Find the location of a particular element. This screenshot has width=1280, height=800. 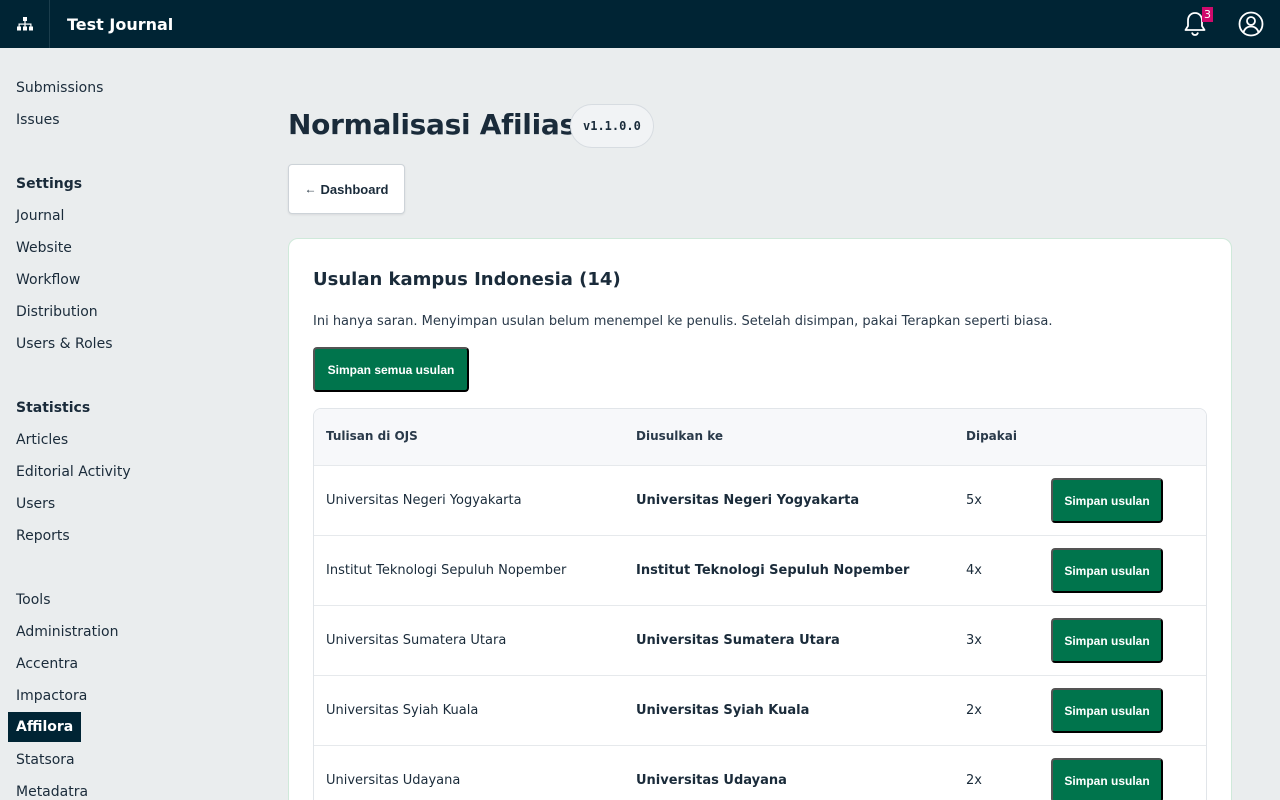

cell-original: Universitas Syiah Kuala is located at coordinates (402, 710).